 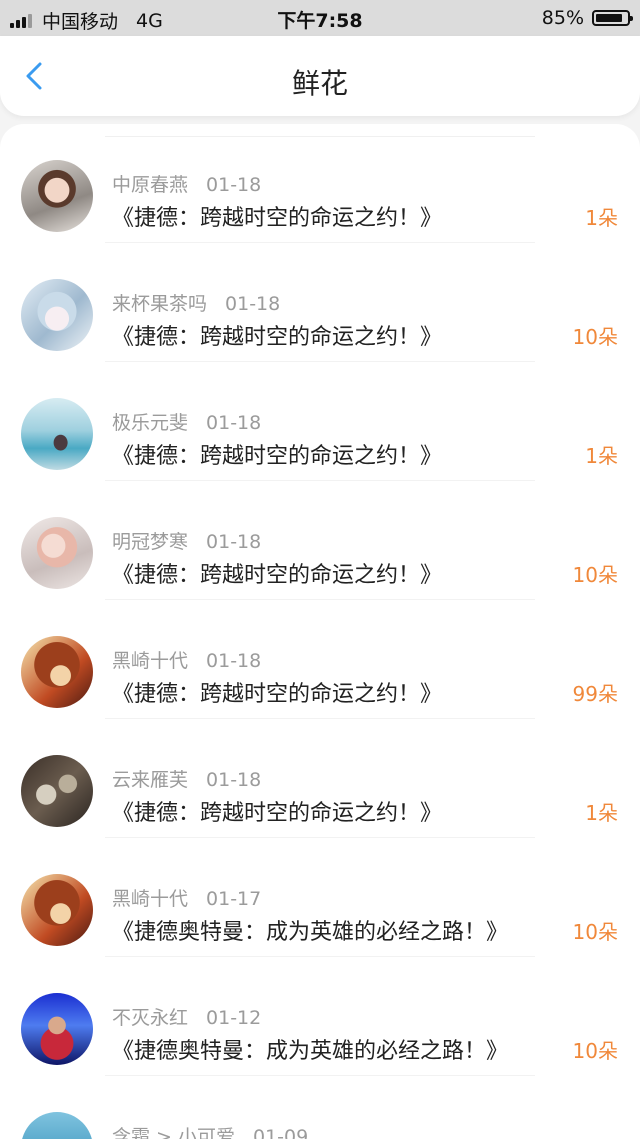 I want to click on list-item: 极乐元斐 01-18 《捷德：跨越时空的命运之约！》 1朵, so click(x=320, y=421).